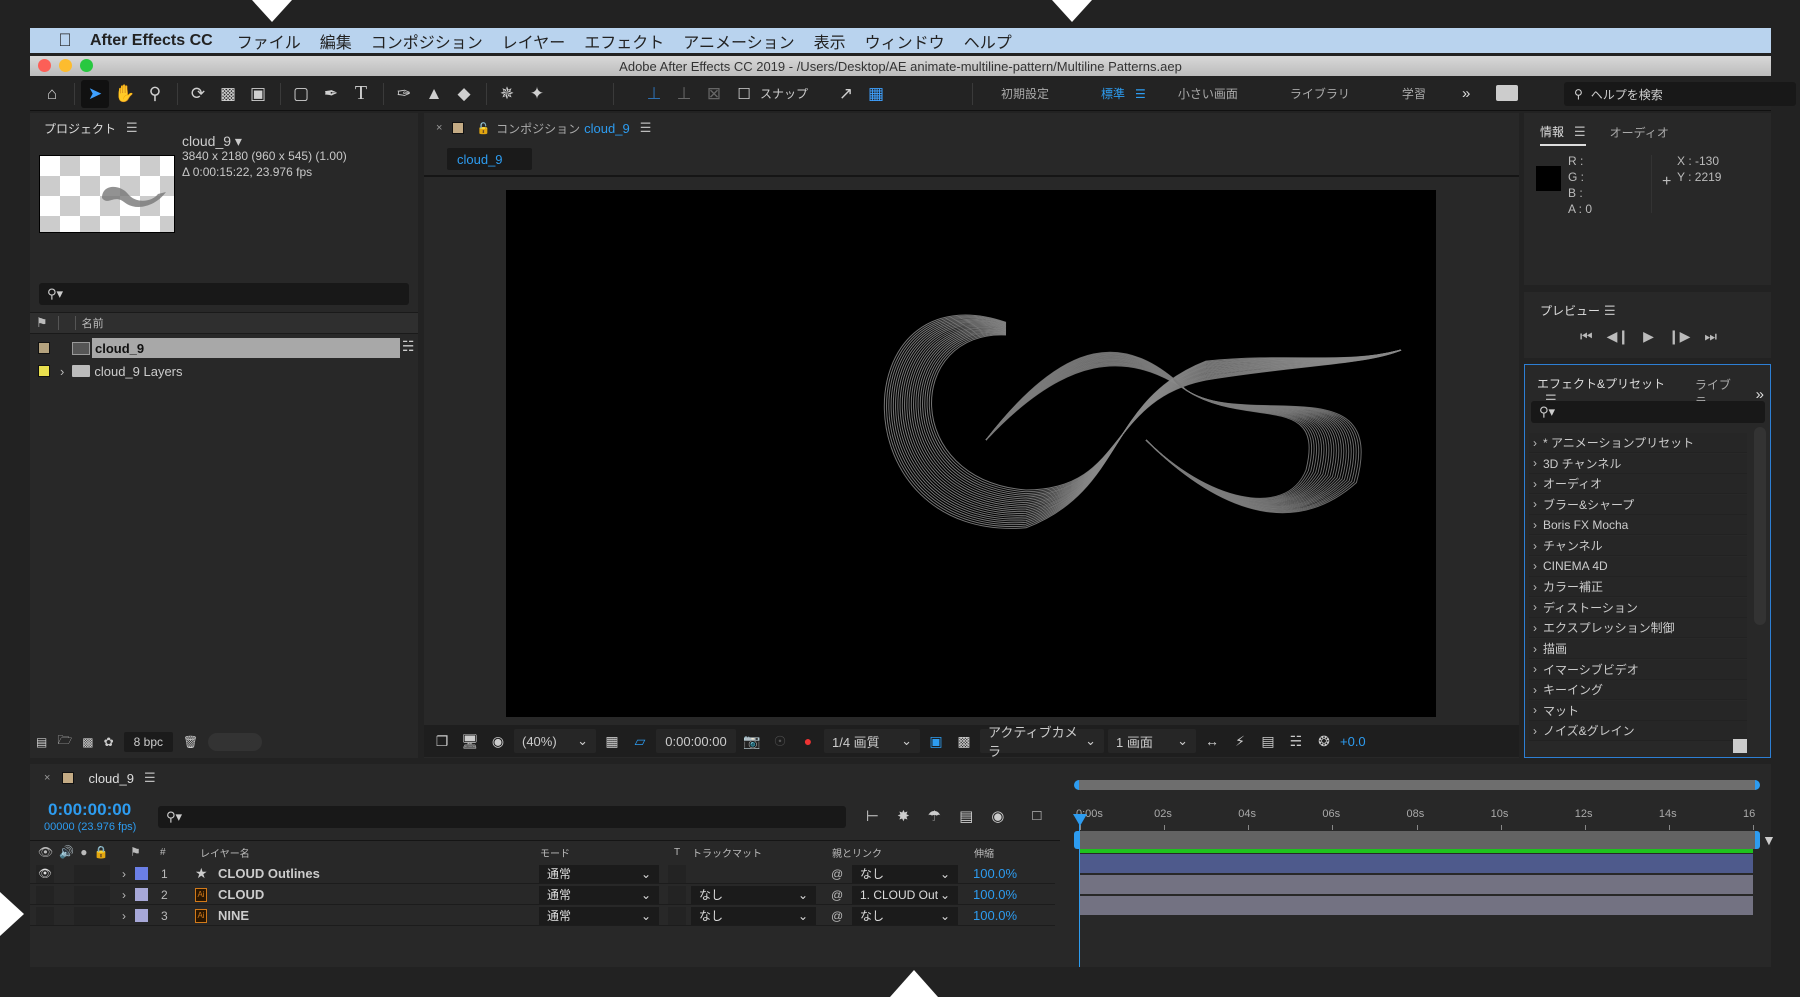  What do you see at coordinates (964, 741) in the screenshot?
I see `transparency-grid-icon: ▩` at bounding box center [964, 741].